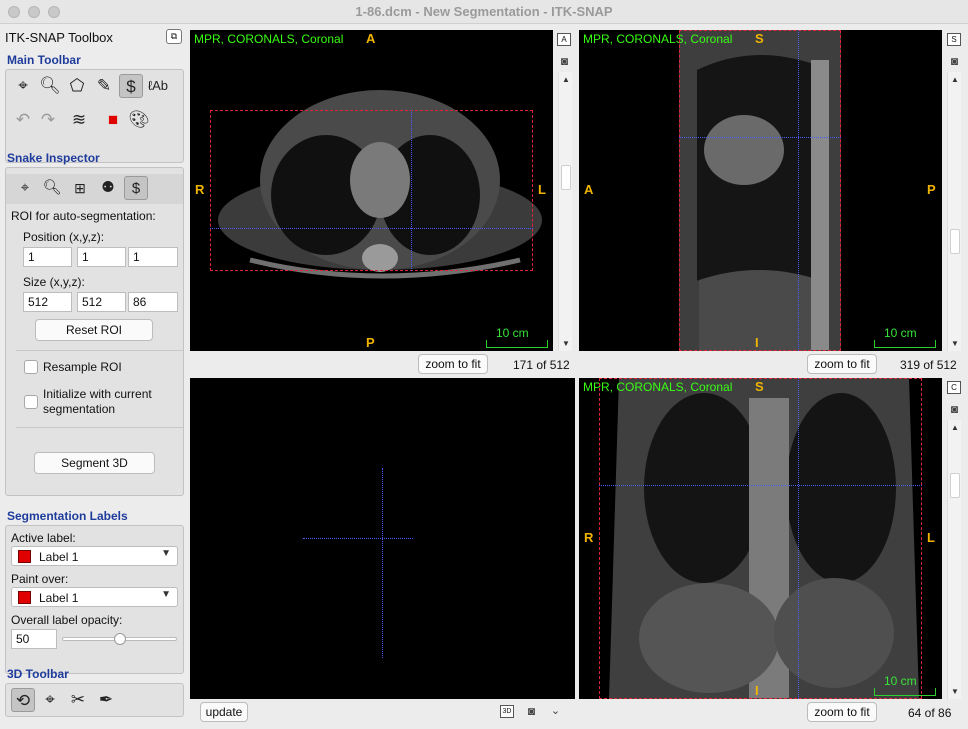 Image resolution: width=968 pixels, height=729 pixels. I want to click on paint-over-swatch, so click(24, 597).